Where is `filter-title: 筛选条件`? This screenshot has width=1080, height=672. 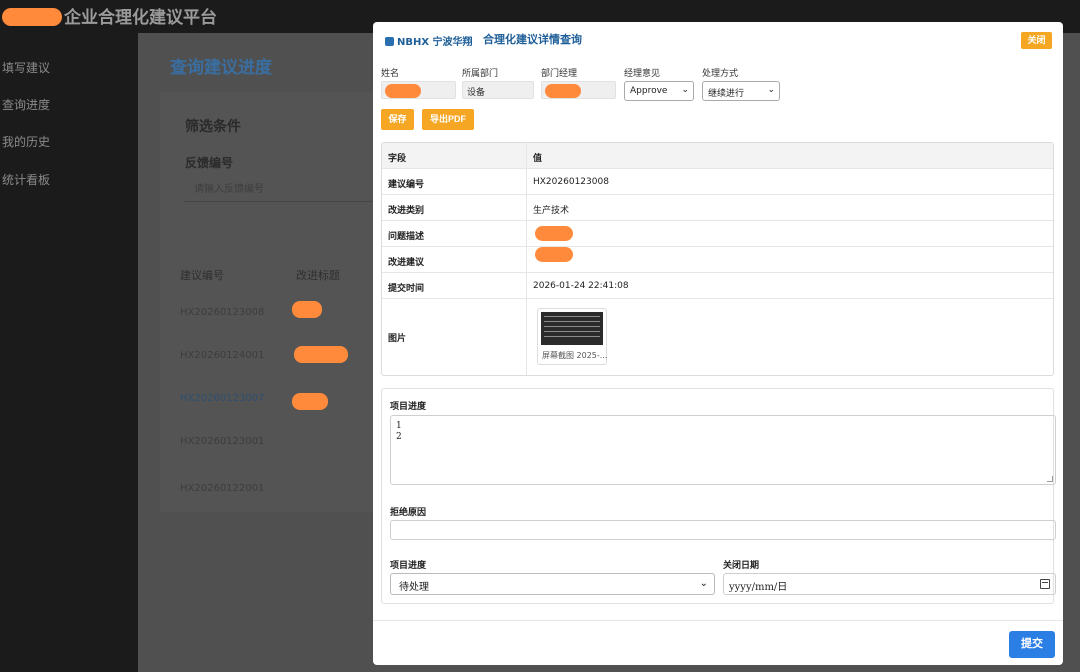
filter-title: 筛选条件 is located at coordinates (213, 127).